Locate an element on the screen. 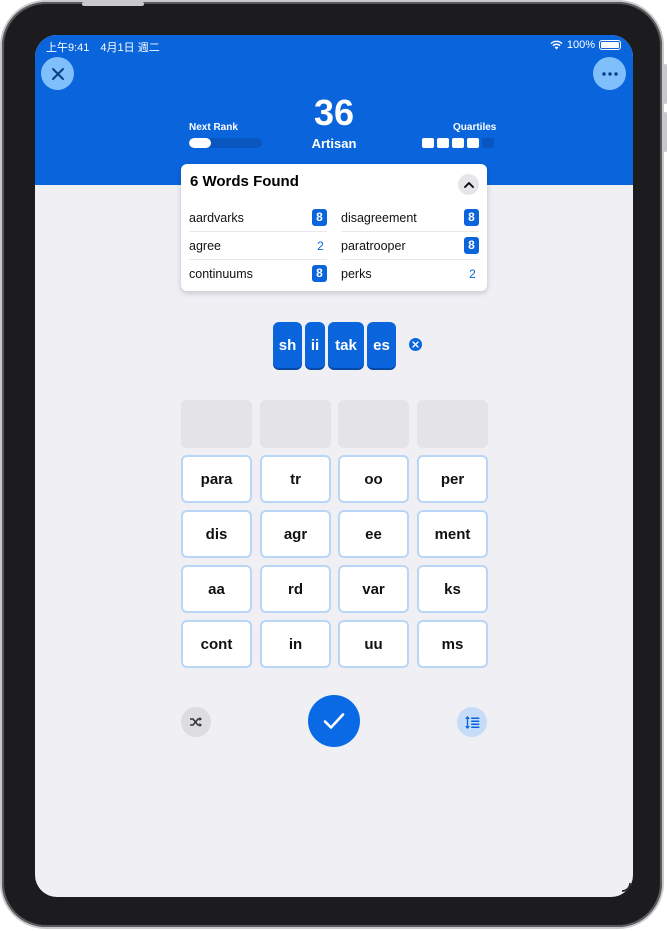 Image resolution: width=668 pixels, height=931 pixels. close-button is located at coordinates (57, 73).